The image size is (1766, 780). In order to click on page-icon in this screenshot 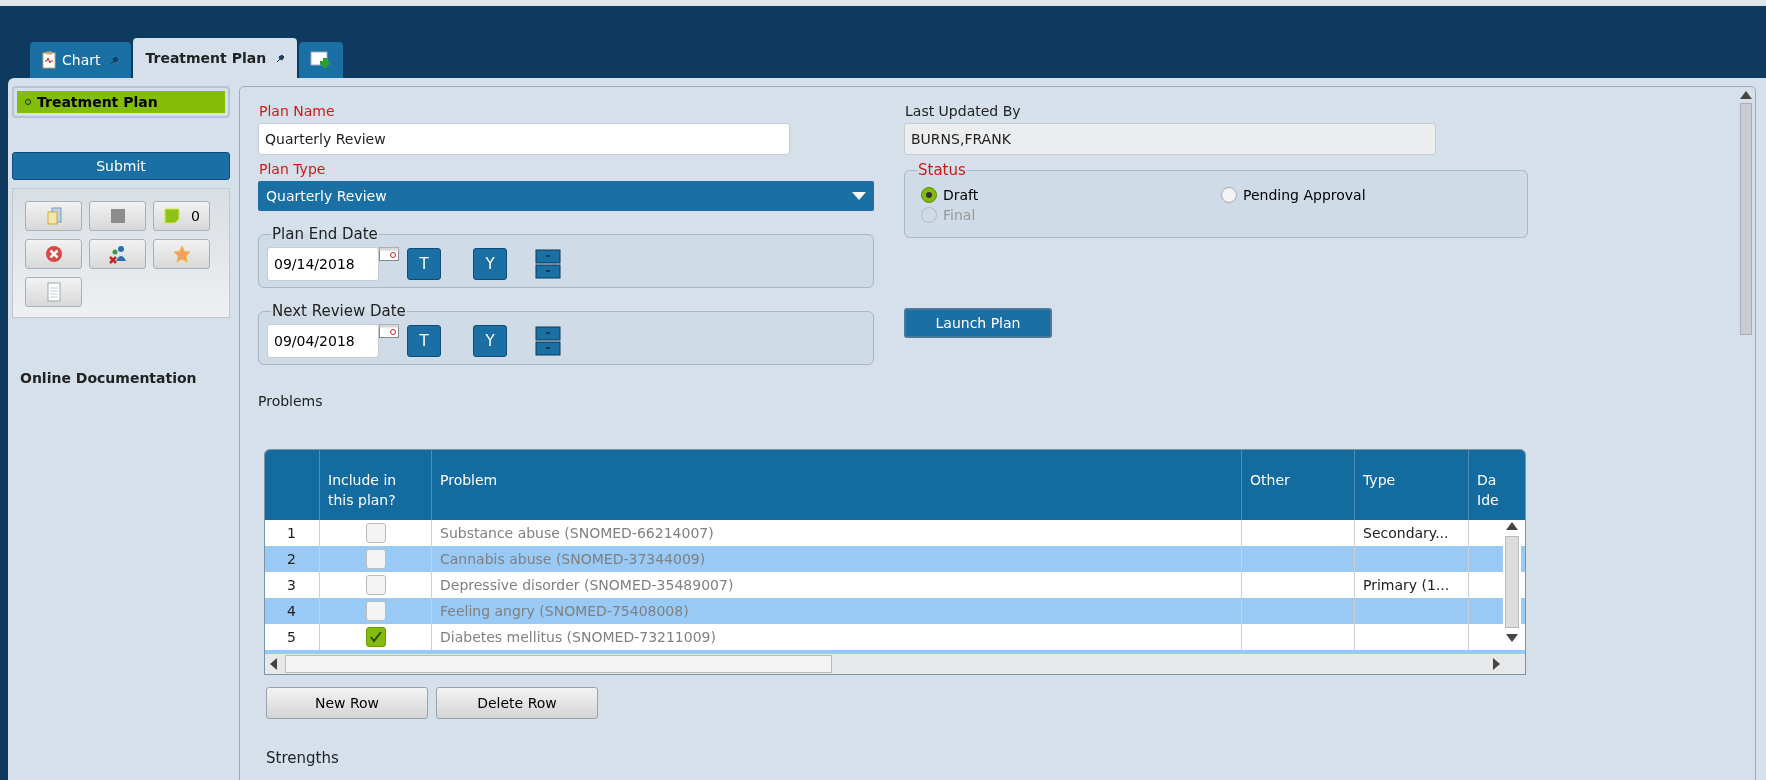, I will do `click(53, 292)`.